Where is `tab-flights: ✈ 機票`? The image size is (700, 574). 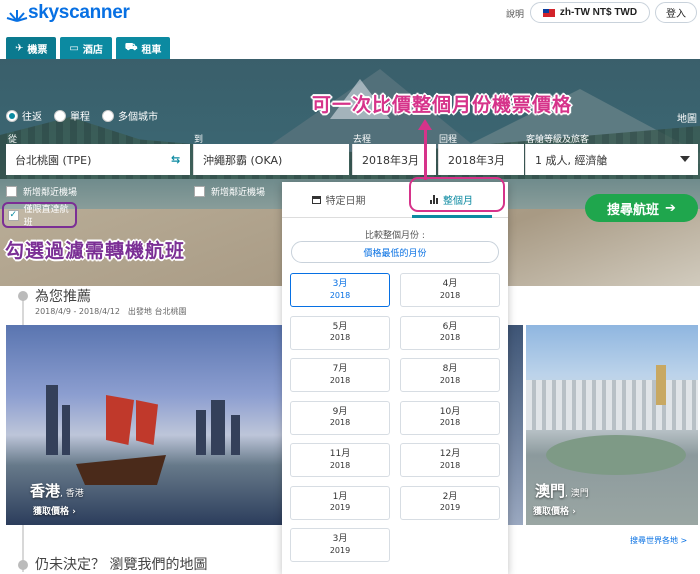 tab-flights: ✈ 機票 is located at coordinates (31, 48).